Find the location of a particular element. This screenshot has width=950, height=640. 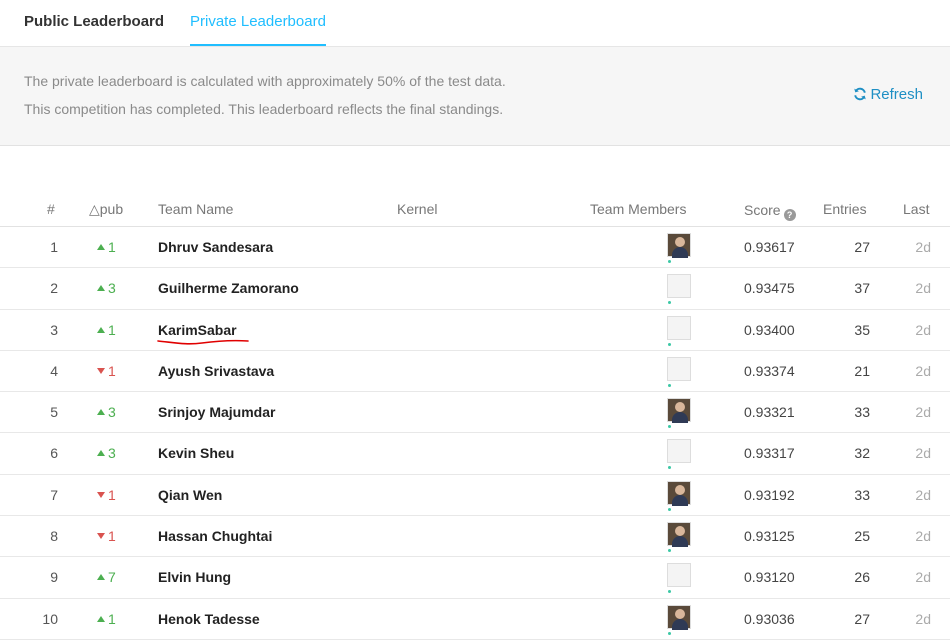

table-row: 1 1 Dhruv Sandesara 0.93617 27 2d is located at coordinates (475, 248).